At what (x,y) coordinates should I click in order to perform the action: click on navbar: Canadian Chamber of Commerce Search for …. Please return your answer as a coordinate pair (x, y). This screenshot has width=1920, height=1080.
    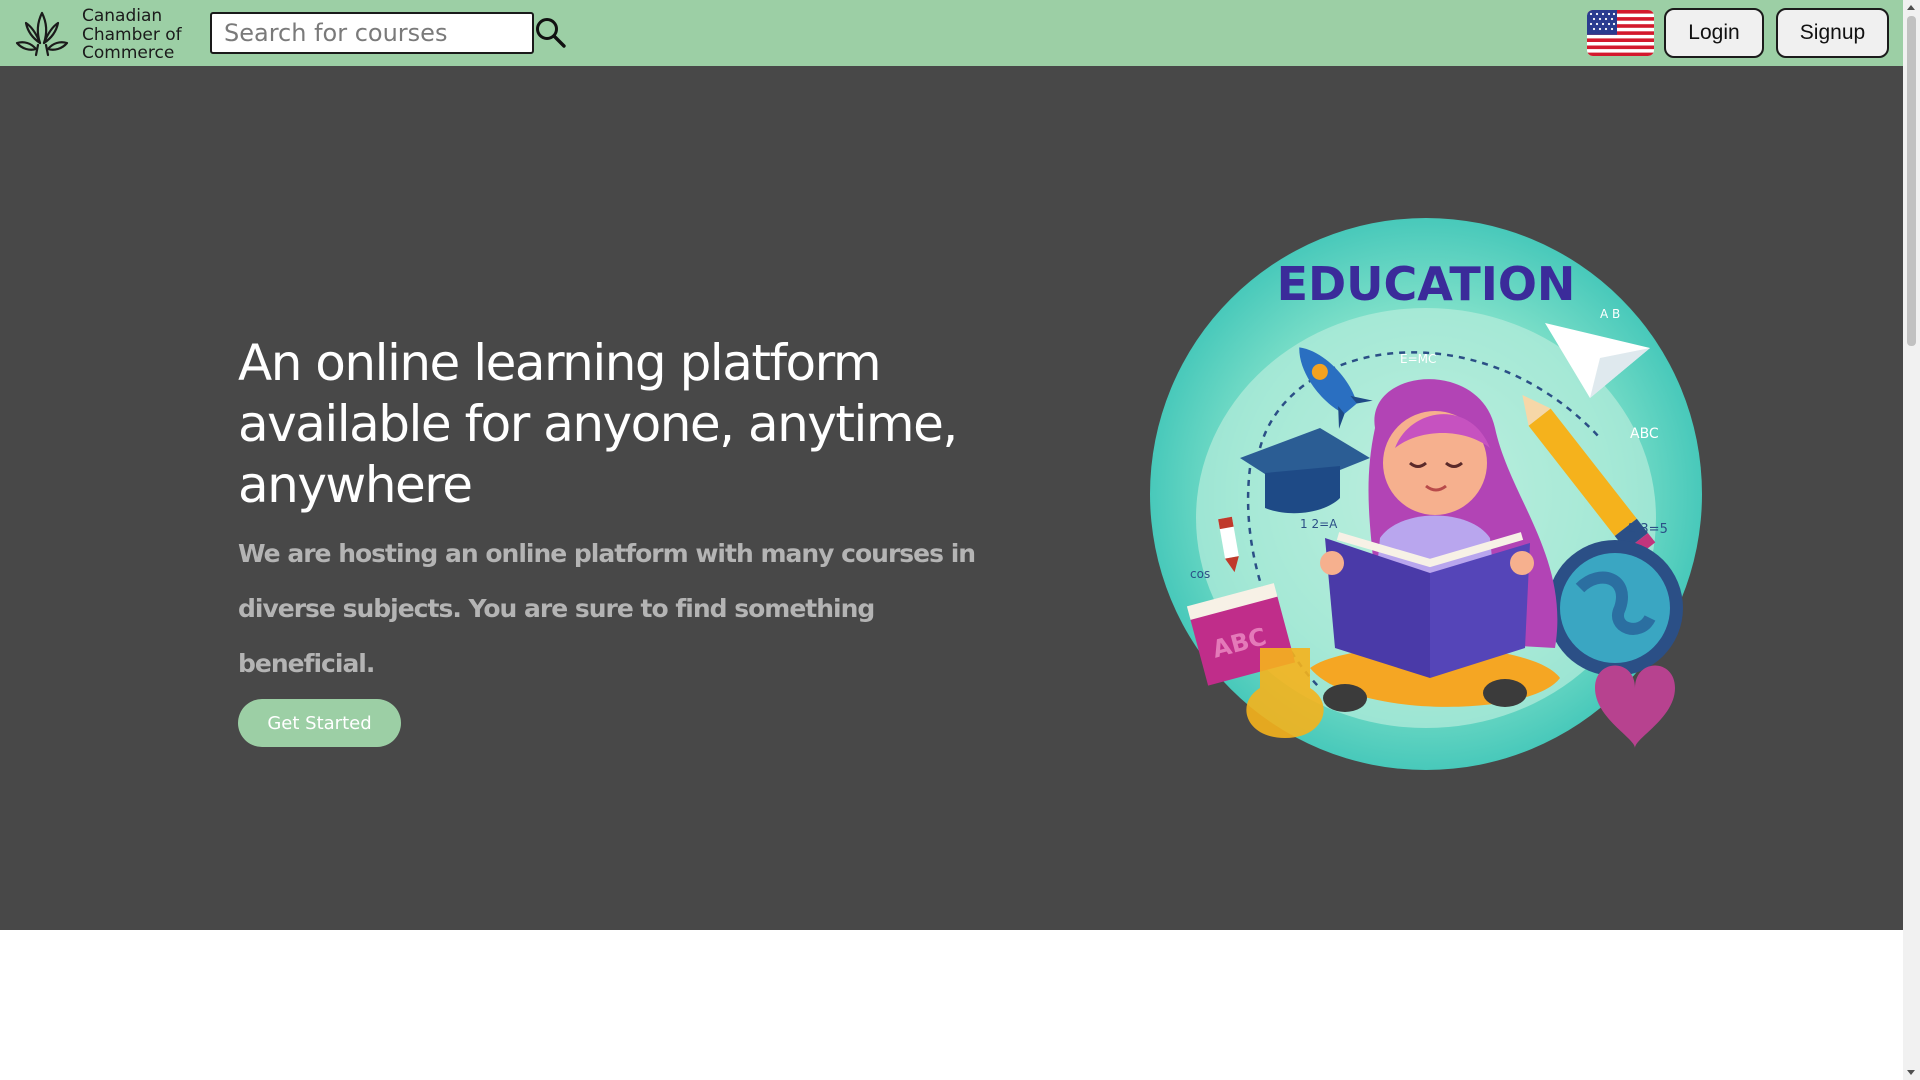
    Looking at the image, I should click on (951, 33).